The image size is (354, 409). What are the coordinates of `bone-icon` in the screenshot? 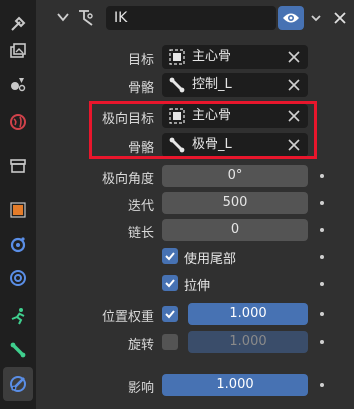 It's located at (177, 85).